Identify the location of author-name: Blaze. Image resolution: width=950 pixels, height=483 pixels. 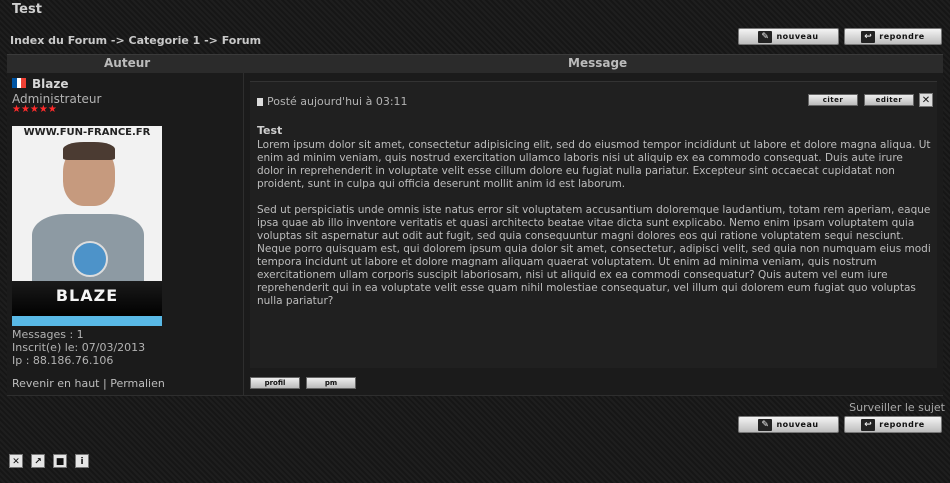
(50, 84).